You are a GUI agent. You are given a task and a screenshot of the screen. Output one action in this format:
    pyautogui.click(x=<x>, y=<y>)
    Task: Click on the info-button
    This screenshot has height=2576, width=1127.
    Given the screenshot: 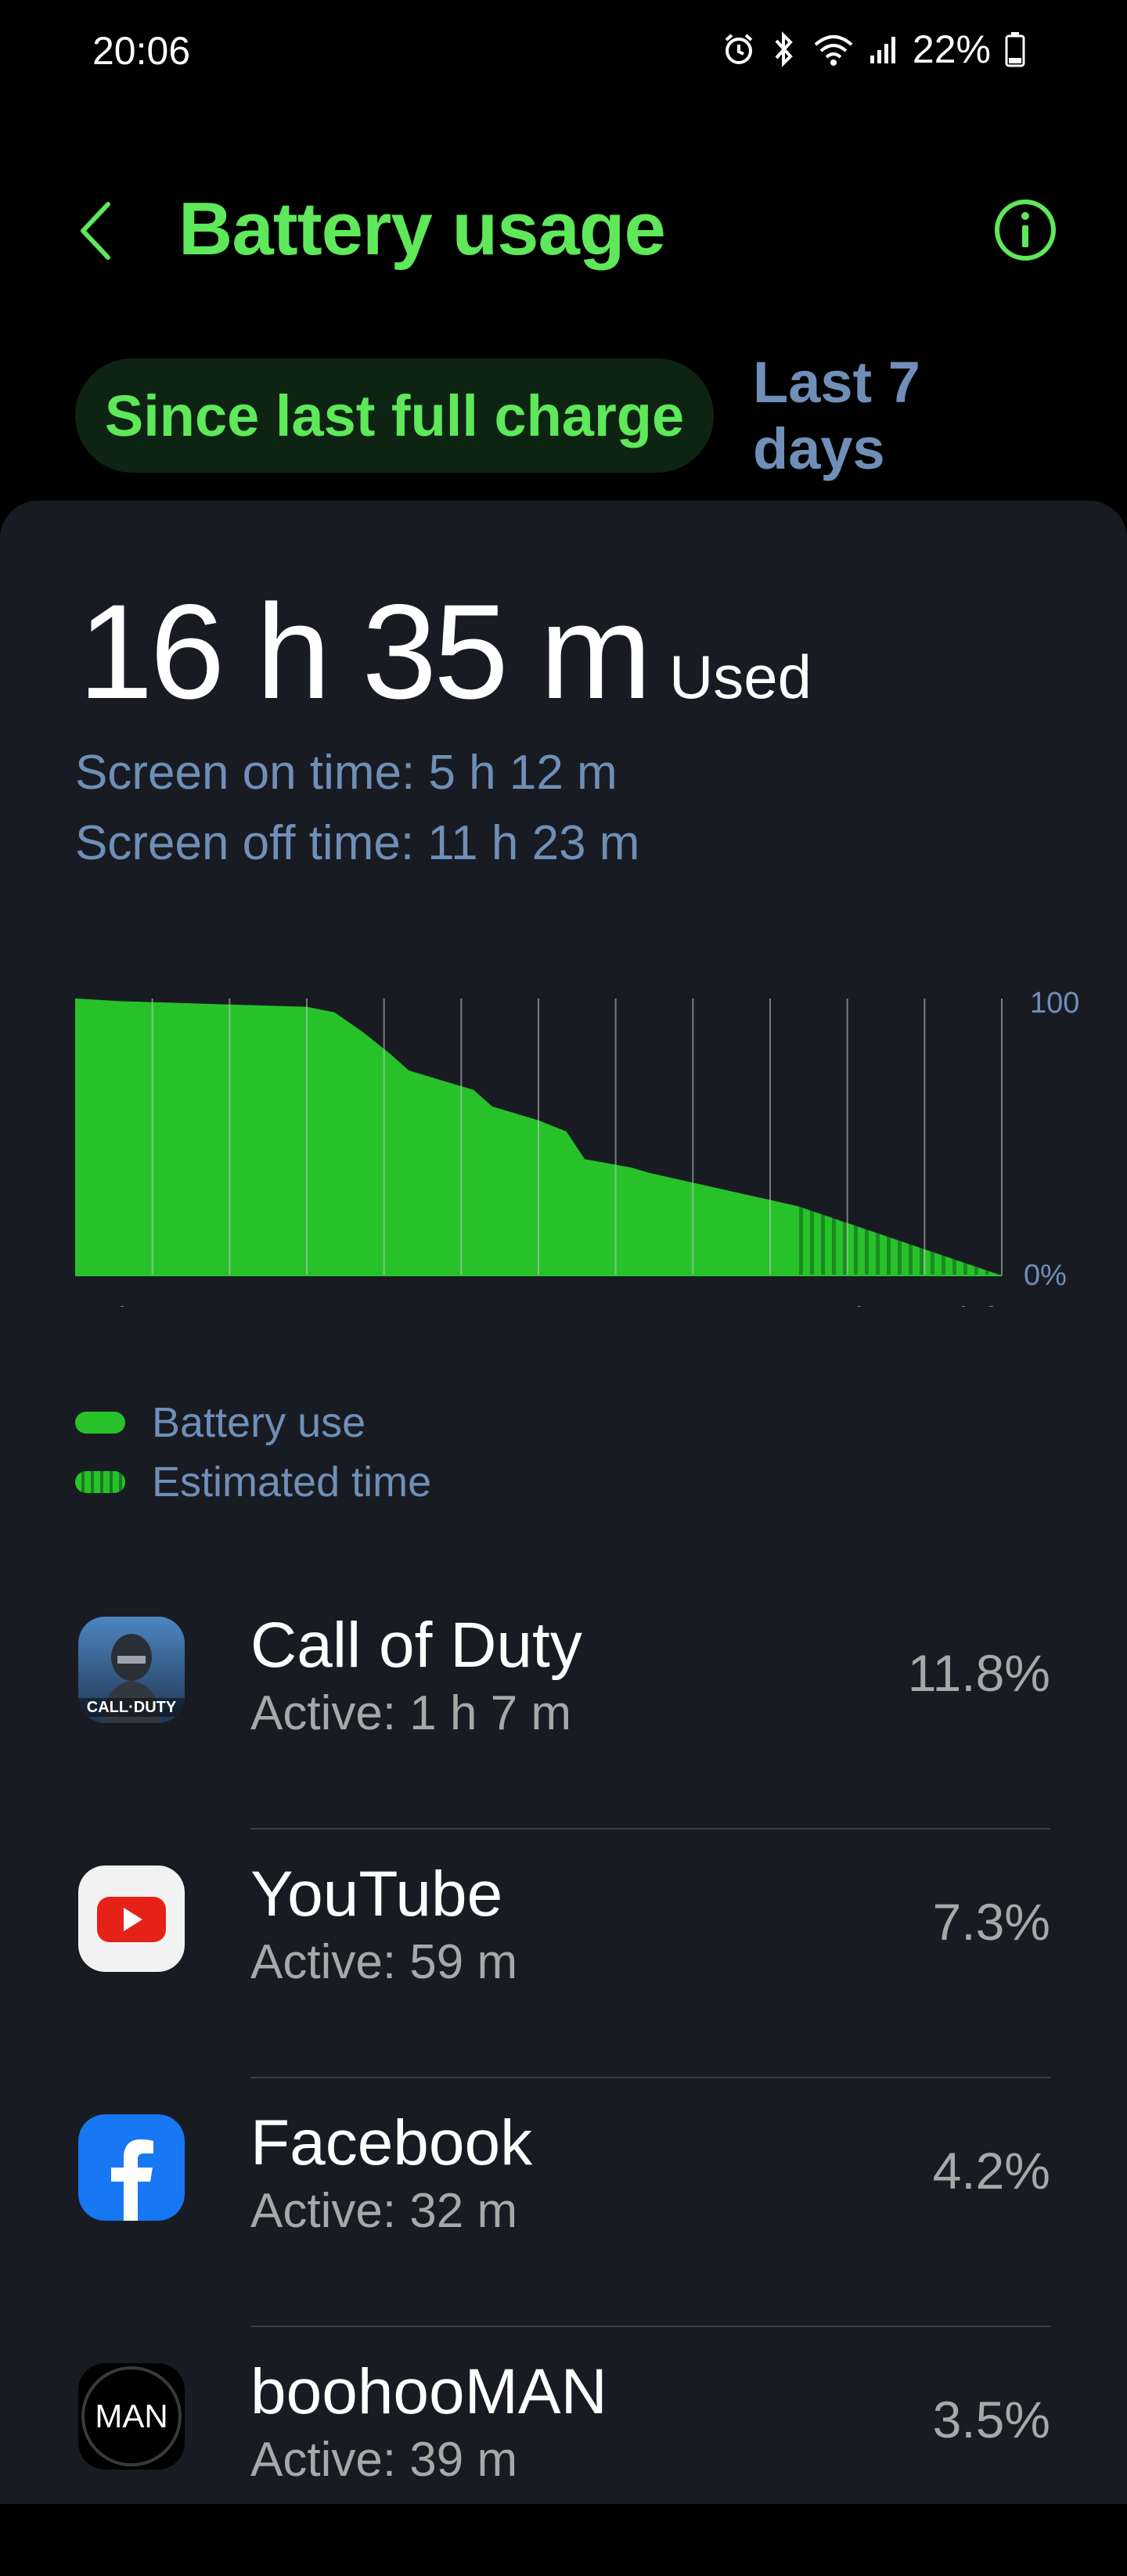 What is the action you would take?
    pyautogui.click(x=1025, y=230)
    